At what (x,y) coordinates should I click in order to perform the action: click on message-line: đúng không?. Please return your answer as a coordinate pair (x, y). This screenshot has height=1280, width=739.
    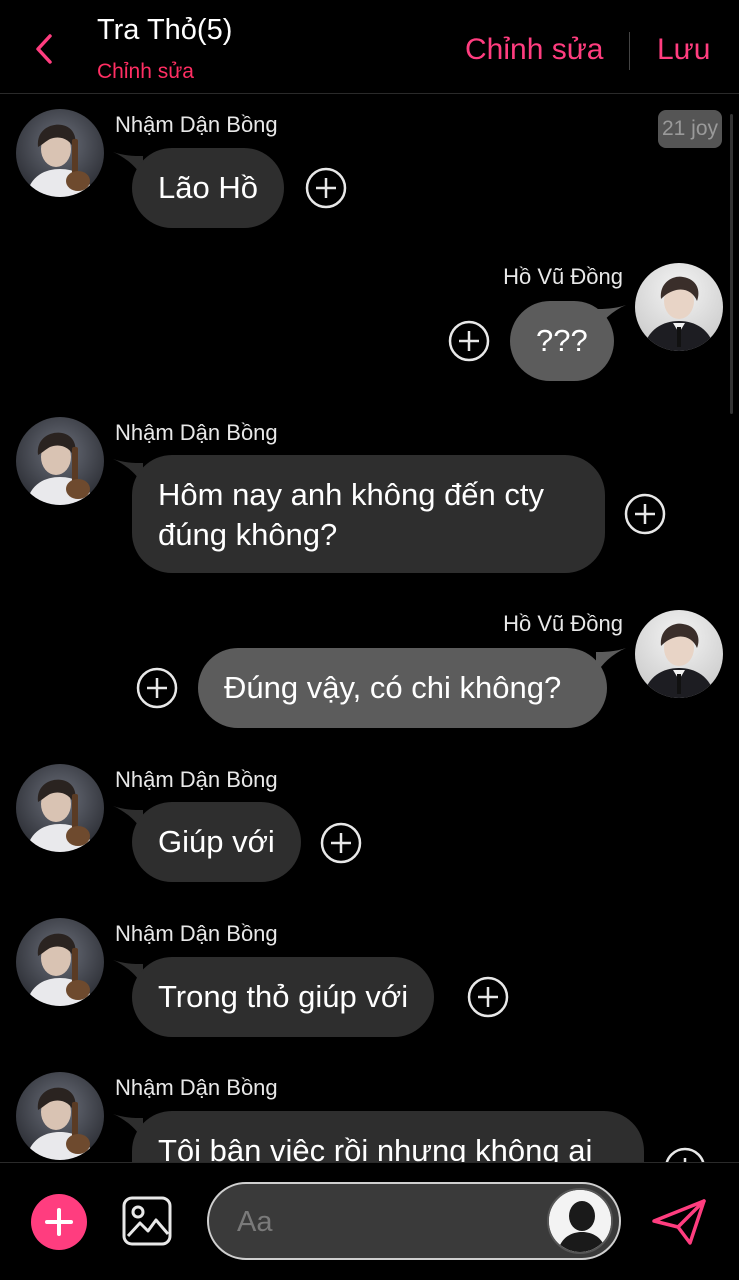
    Looking at the image, I should click on (248, 534).